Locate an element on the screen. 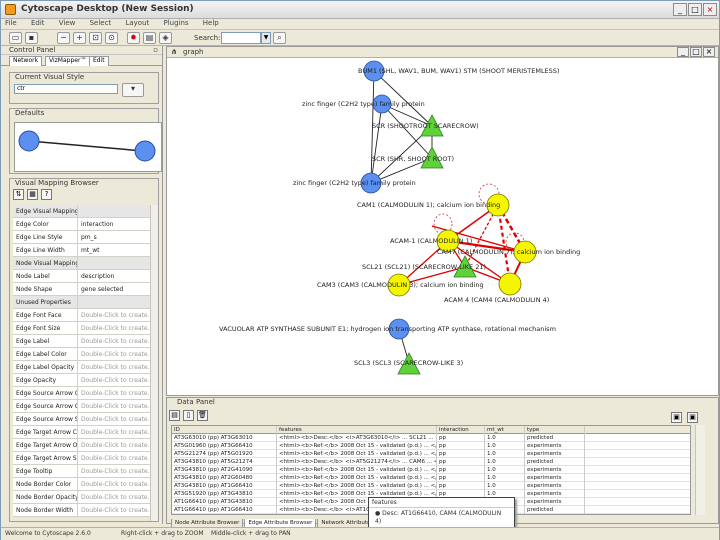 This screenshot has width=720, height=540. network-close-button: × is located at coordinates (709, 52).